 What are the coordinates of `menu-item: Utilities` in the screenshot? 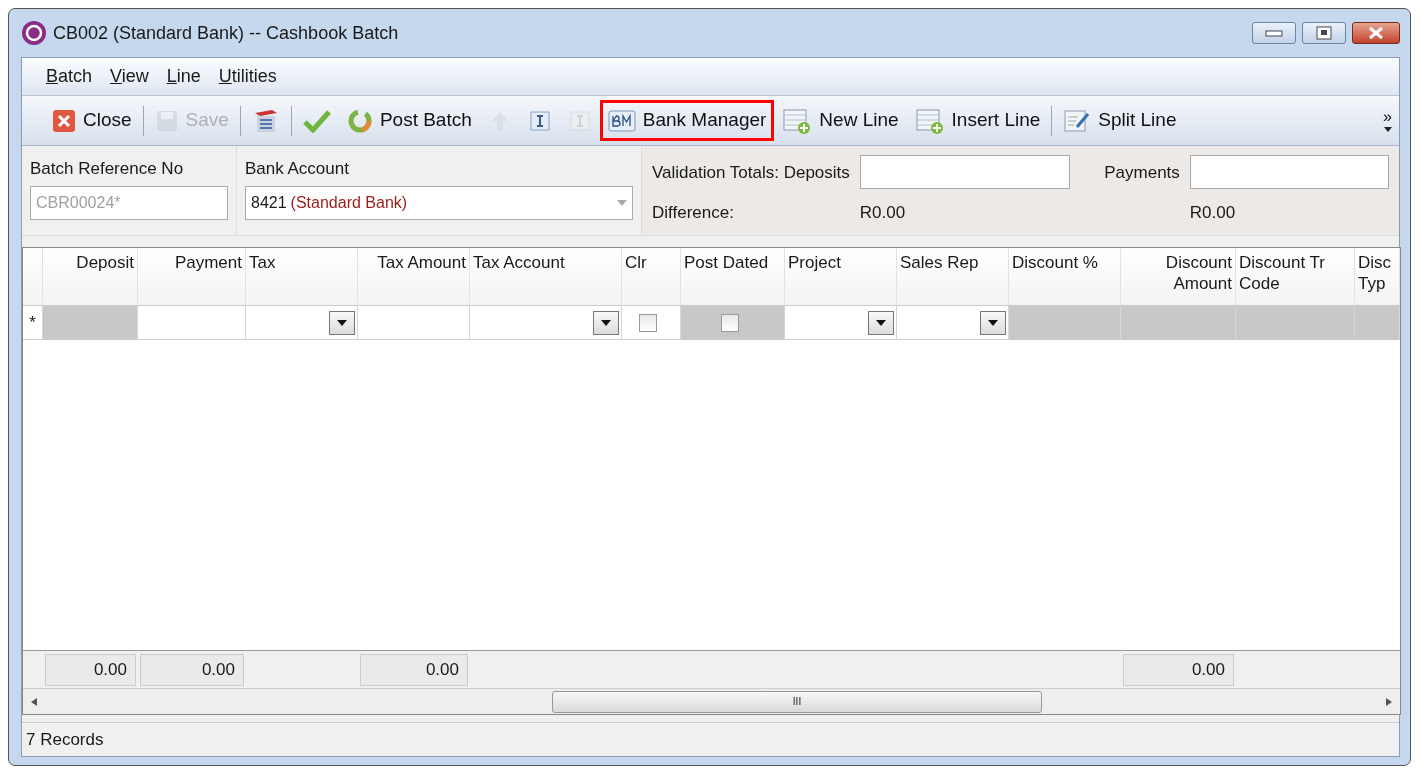 It's located at (247, 76).